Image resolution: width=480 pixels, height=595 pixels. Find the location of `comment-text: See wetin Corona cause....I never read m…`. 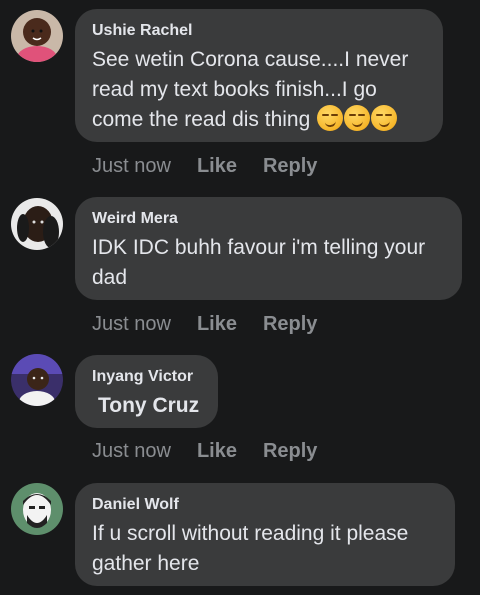

comment-text: See wetin Corona cause....I never read m… is located at coordinates (253, 89).